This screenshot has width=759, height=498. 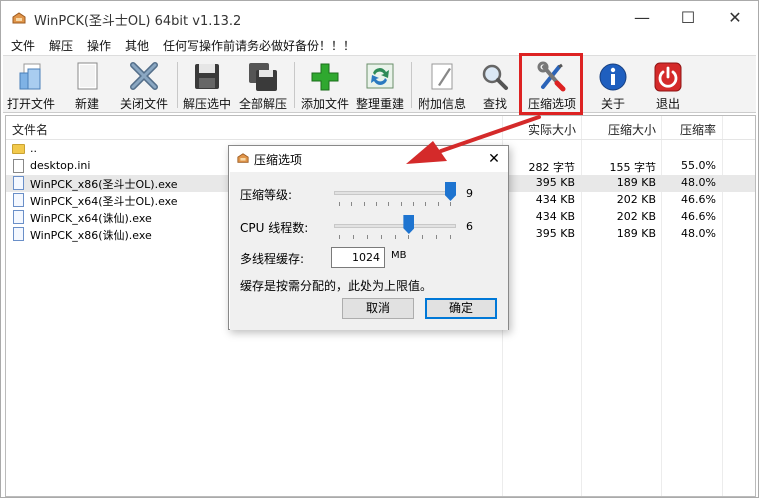 I want to click on extract-selected-icon, so click(x=207, y=76).